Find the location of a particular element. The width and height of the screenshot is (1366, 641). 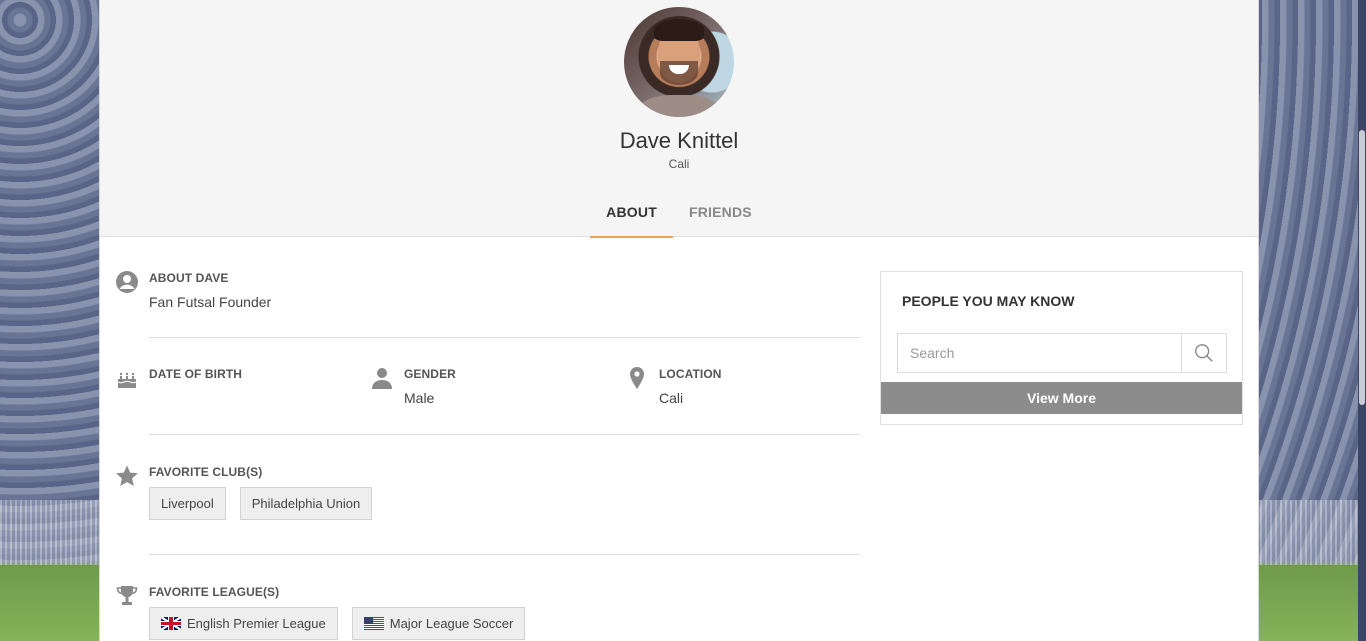

panel-title: PEOPLE YOU MAY KNOW is located at coordinates (988, 301).